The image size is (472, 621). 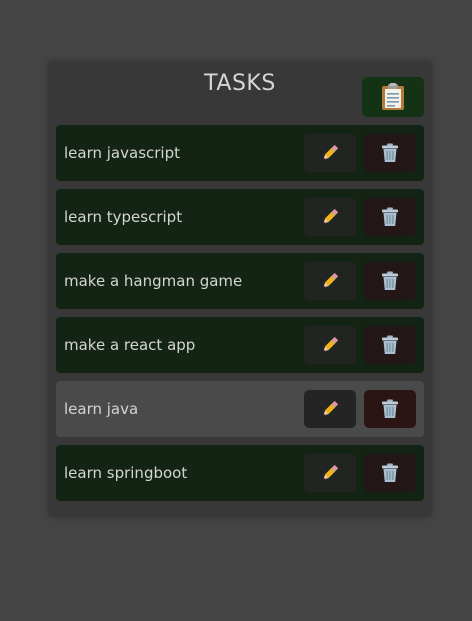 I want to click on task-item: learn springboot, so click(x=240, y=473).